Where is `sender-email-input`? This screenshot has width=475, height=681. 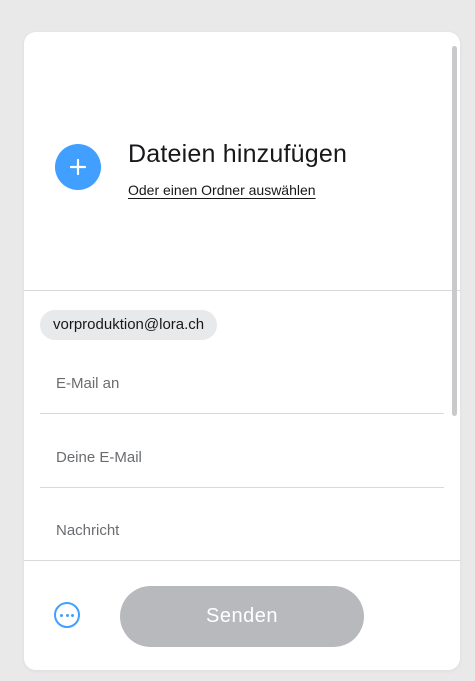 sender-email-input is located at coordinates (246, 457).